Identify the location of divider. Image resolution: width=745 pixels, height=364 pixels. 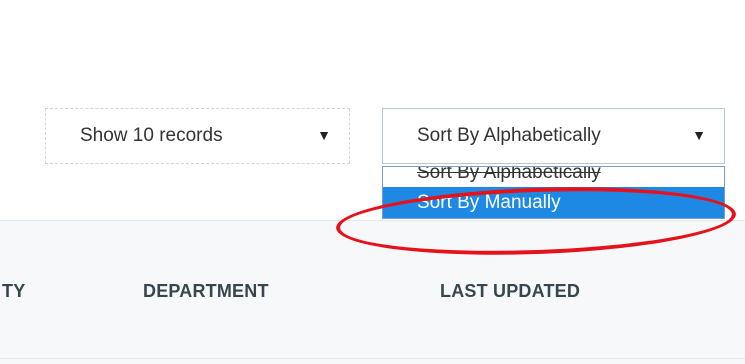
(372, 358).